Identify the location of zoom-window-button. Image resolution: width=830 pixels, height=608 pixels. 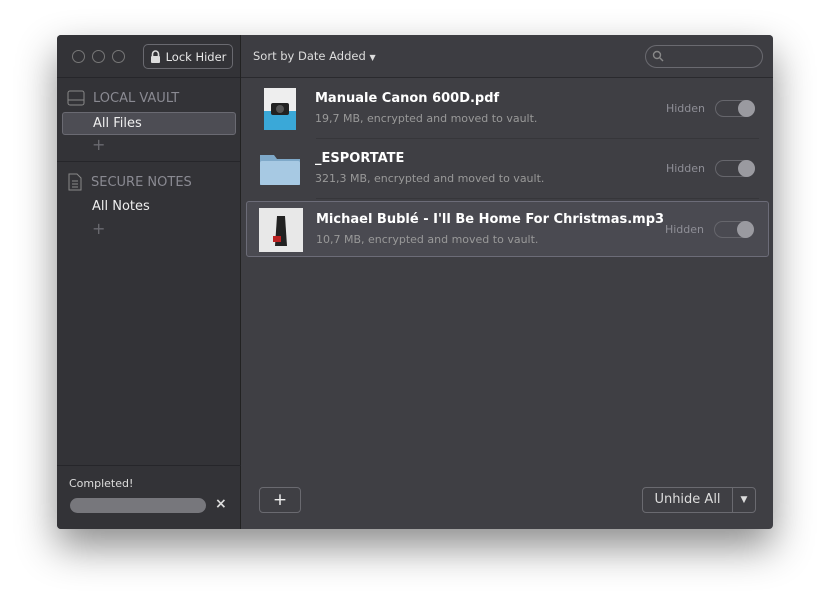
(118, 56).